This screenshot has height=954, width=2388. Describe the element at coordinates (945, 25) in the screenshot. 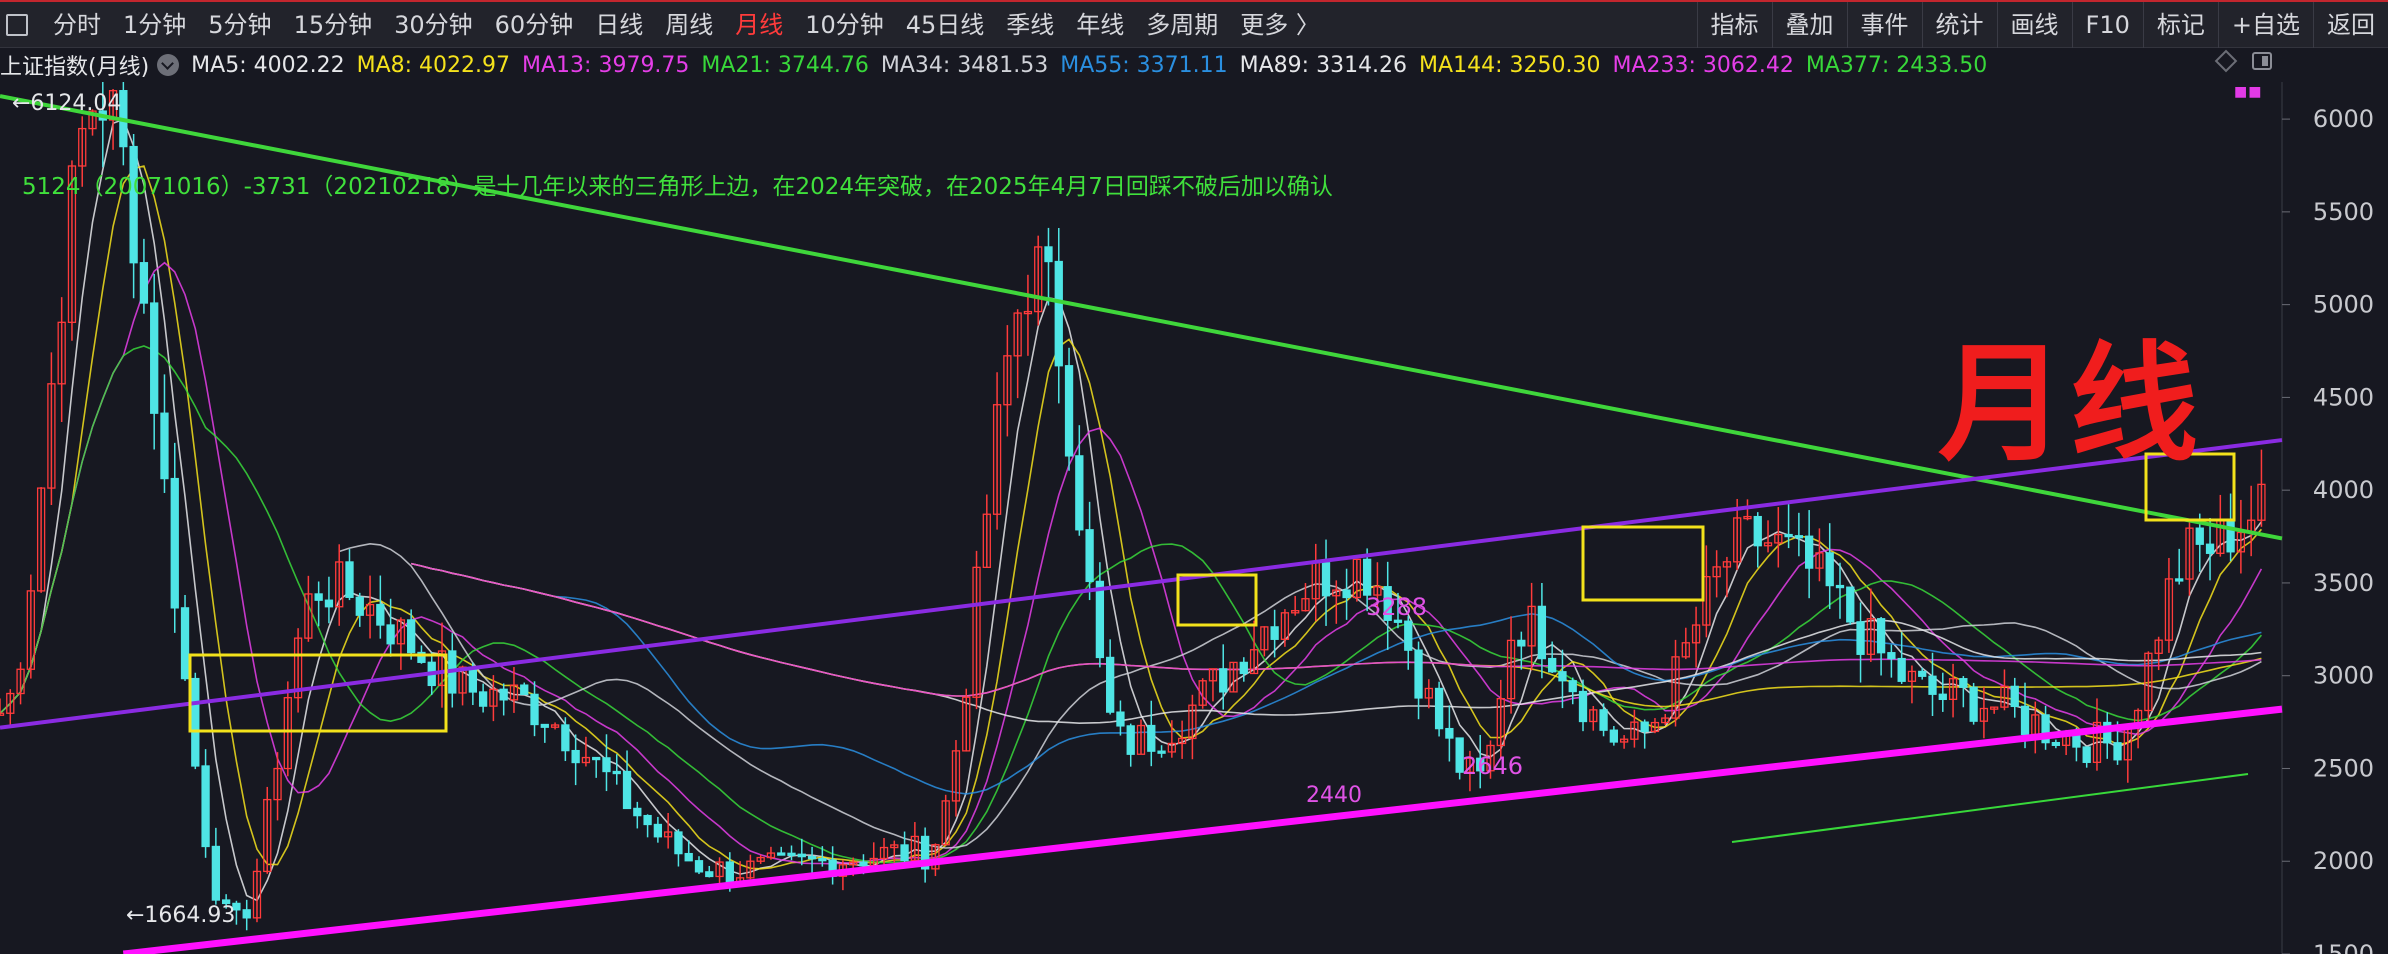

I see `period-tab: 45日线` at that location.